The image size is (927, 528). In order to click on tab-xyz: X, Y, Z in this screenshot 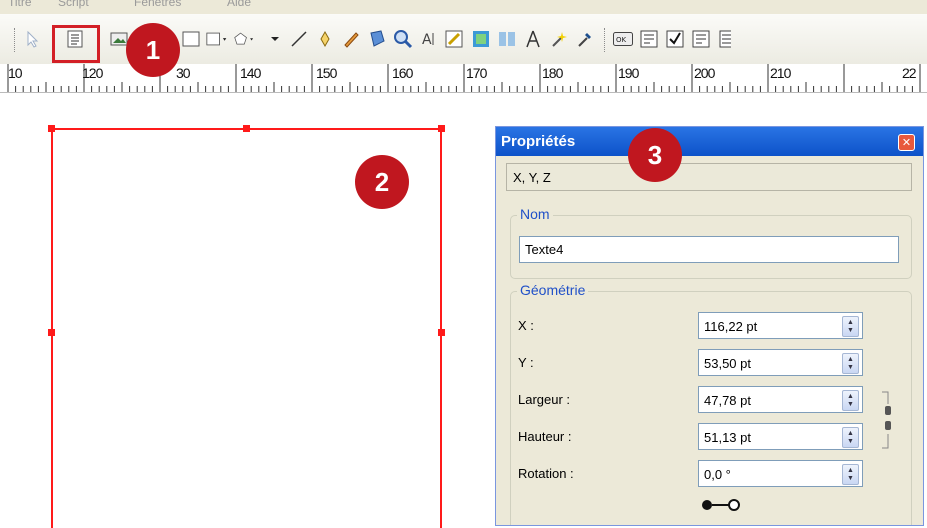, I will do `click(709, 177)`.